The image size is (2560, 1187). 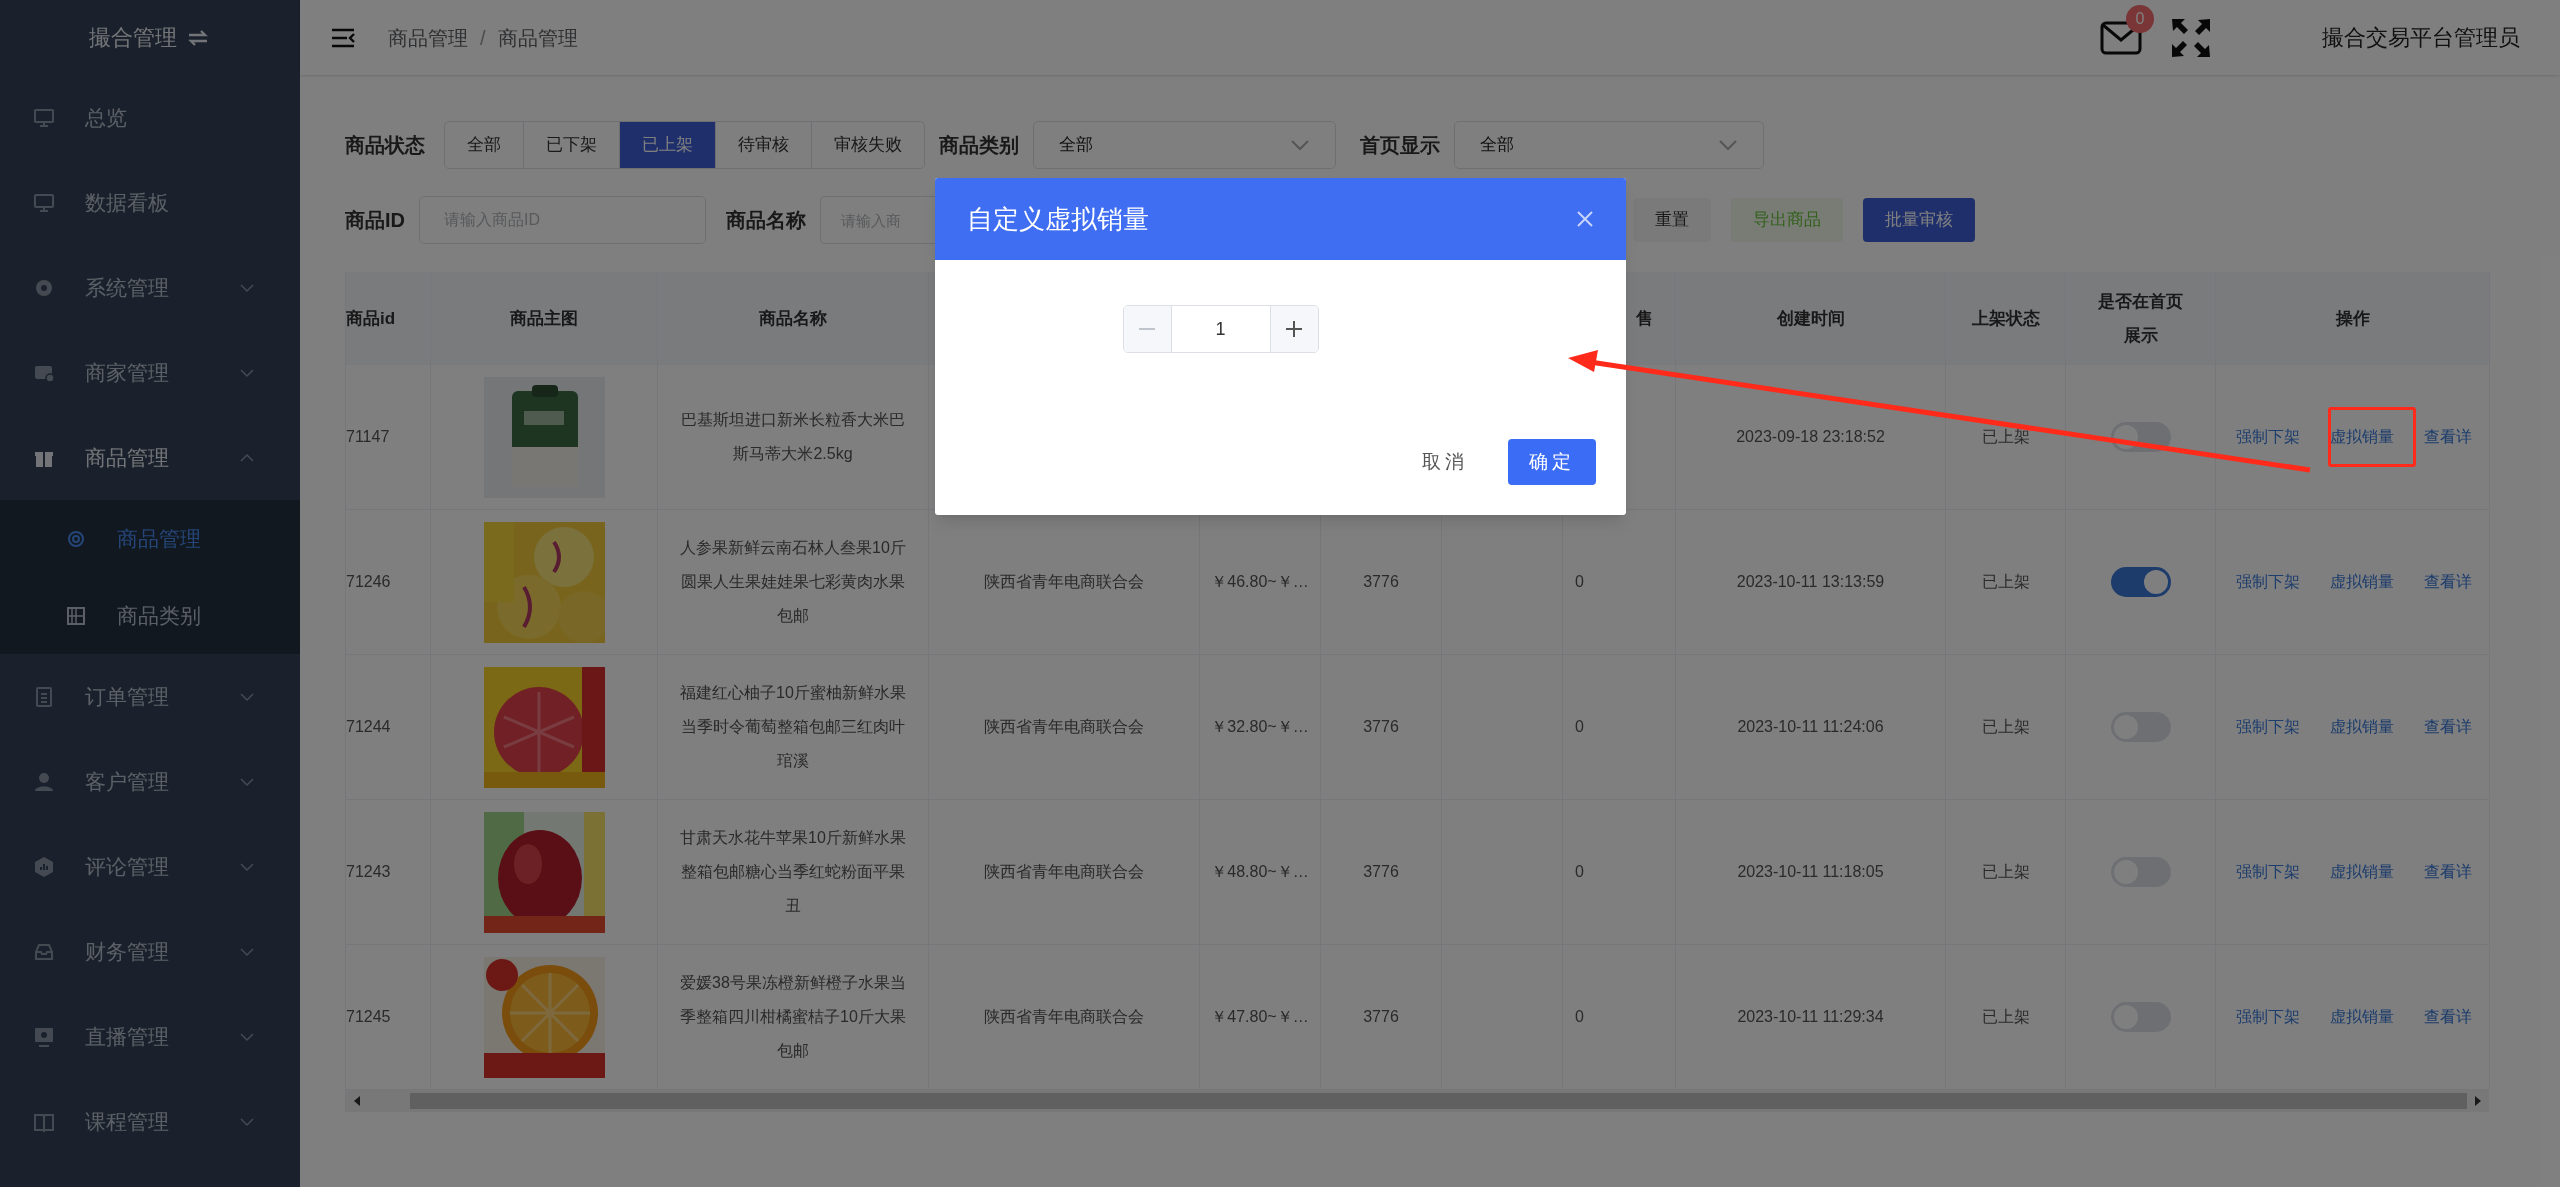 I want to click on dialog-title: 自定义虚拟销量, so click(x=1058, y=219).